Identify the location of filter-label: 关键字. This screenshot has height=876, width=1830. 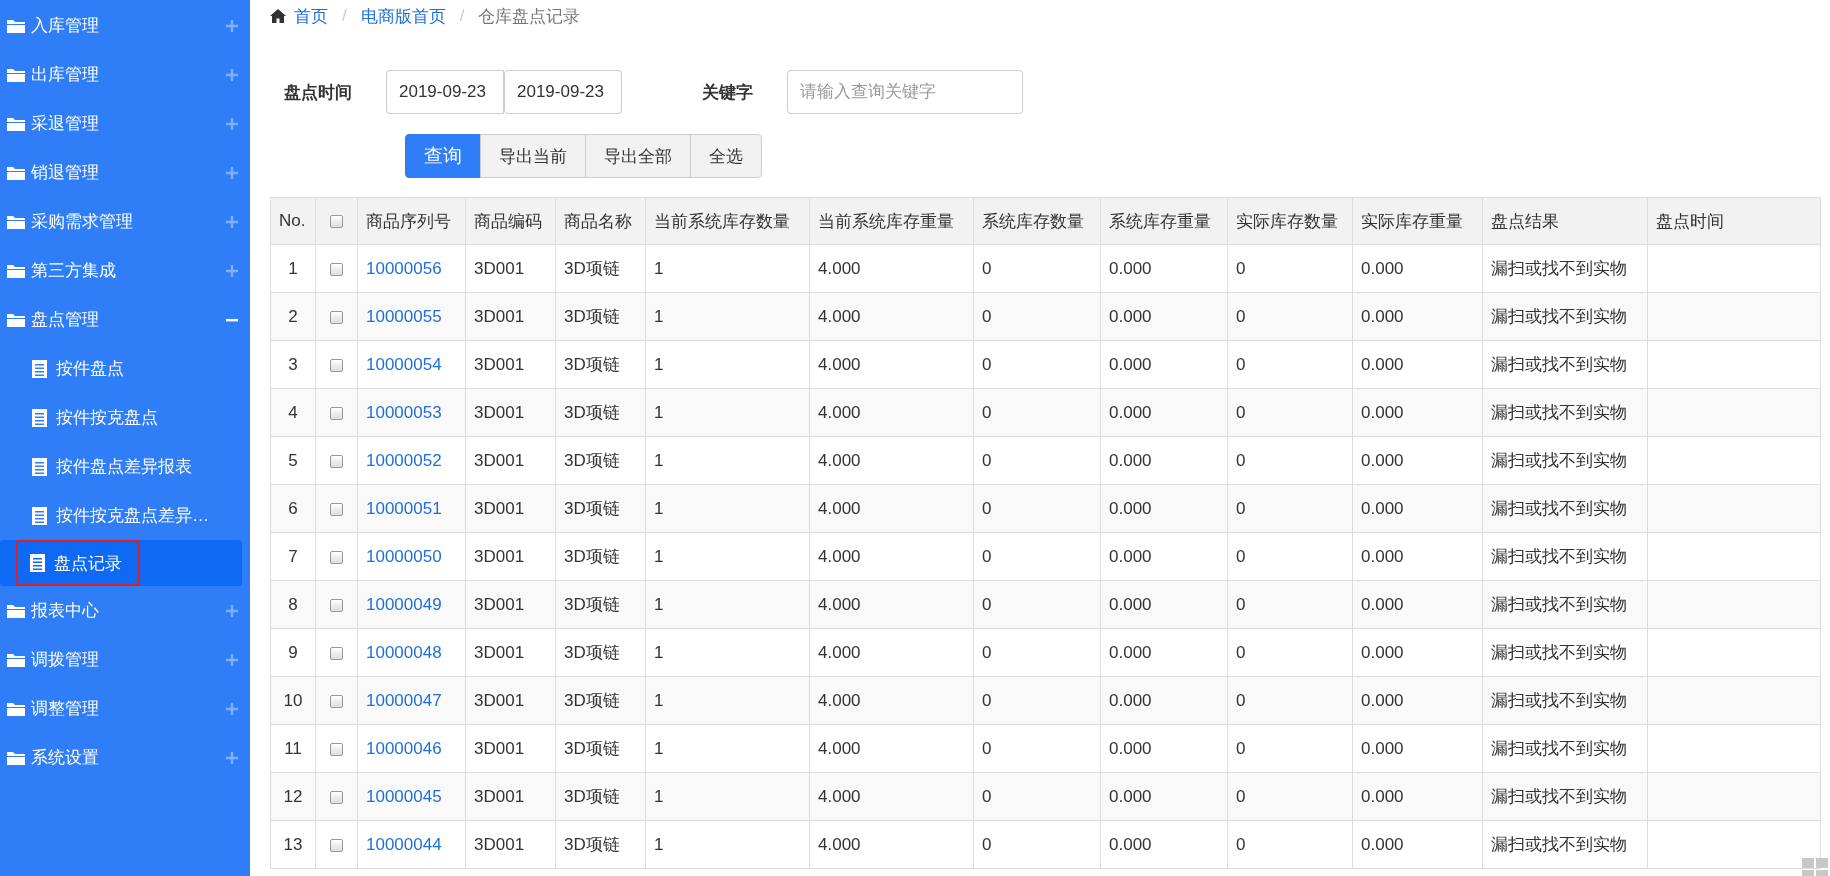
(728, 92).